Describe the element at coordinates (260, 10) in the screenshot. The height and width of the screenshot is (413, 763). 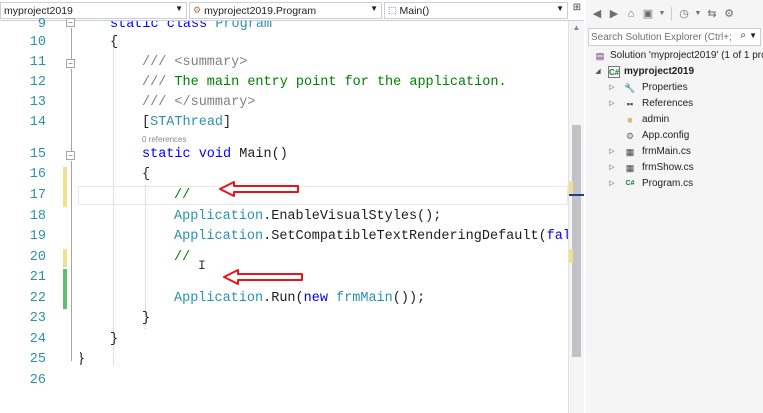
I see `class-dropdown-label: myproject2019.Program` at that location.